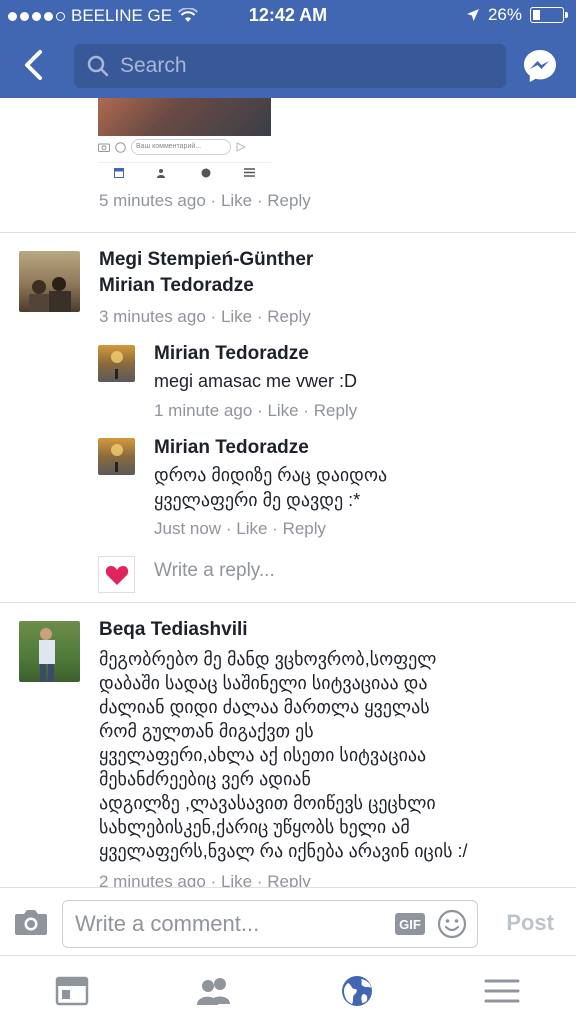 The height and width of the screenshot is (1024, 576). What do you see at coordinates (288, 989) in the screenshot?
I see `tab-bar` at bounding box center [288, 989].